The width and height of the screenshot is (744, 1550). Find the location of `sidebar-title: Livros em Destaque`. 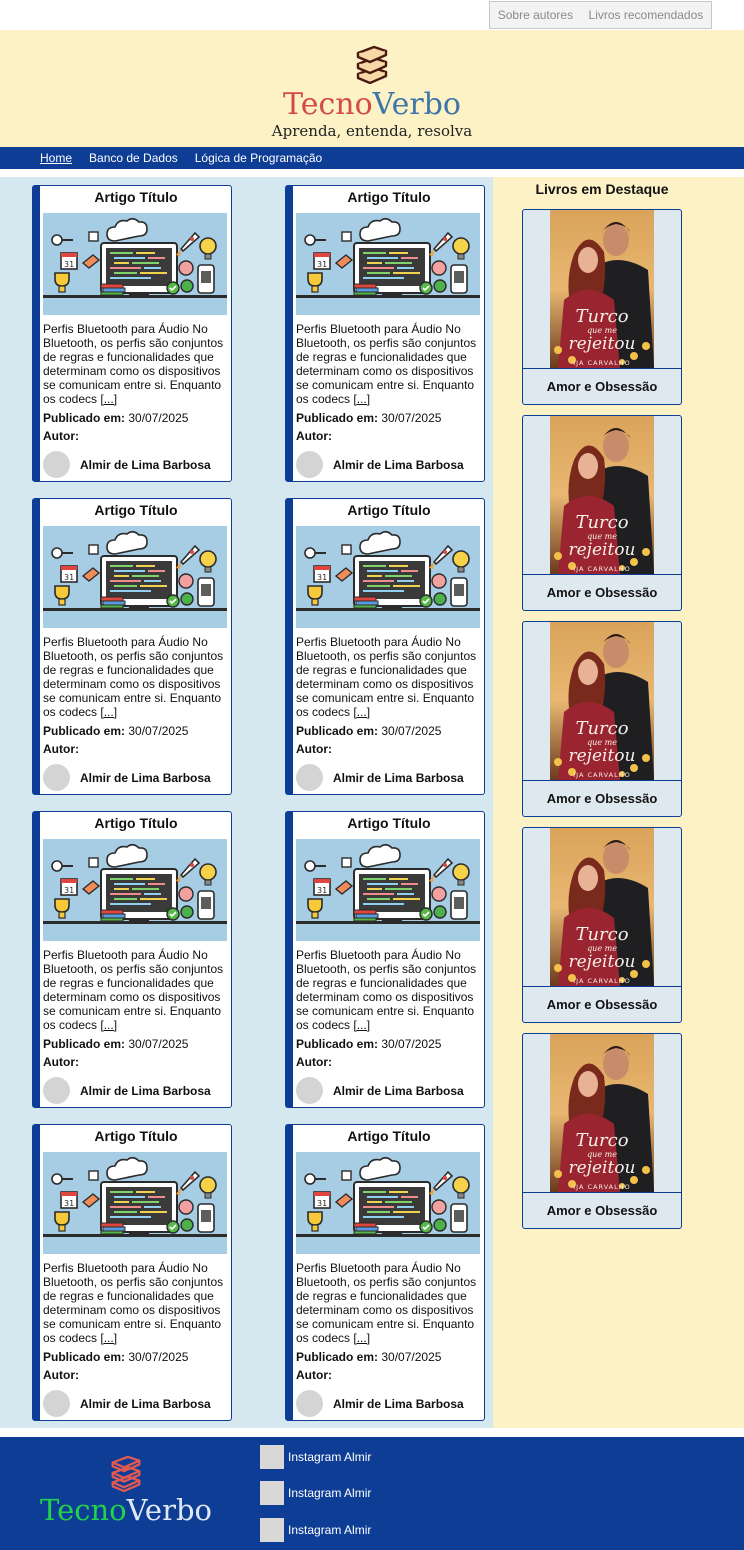

sidebar-title: Livros em Destaque is located at coordinates (602, 189).